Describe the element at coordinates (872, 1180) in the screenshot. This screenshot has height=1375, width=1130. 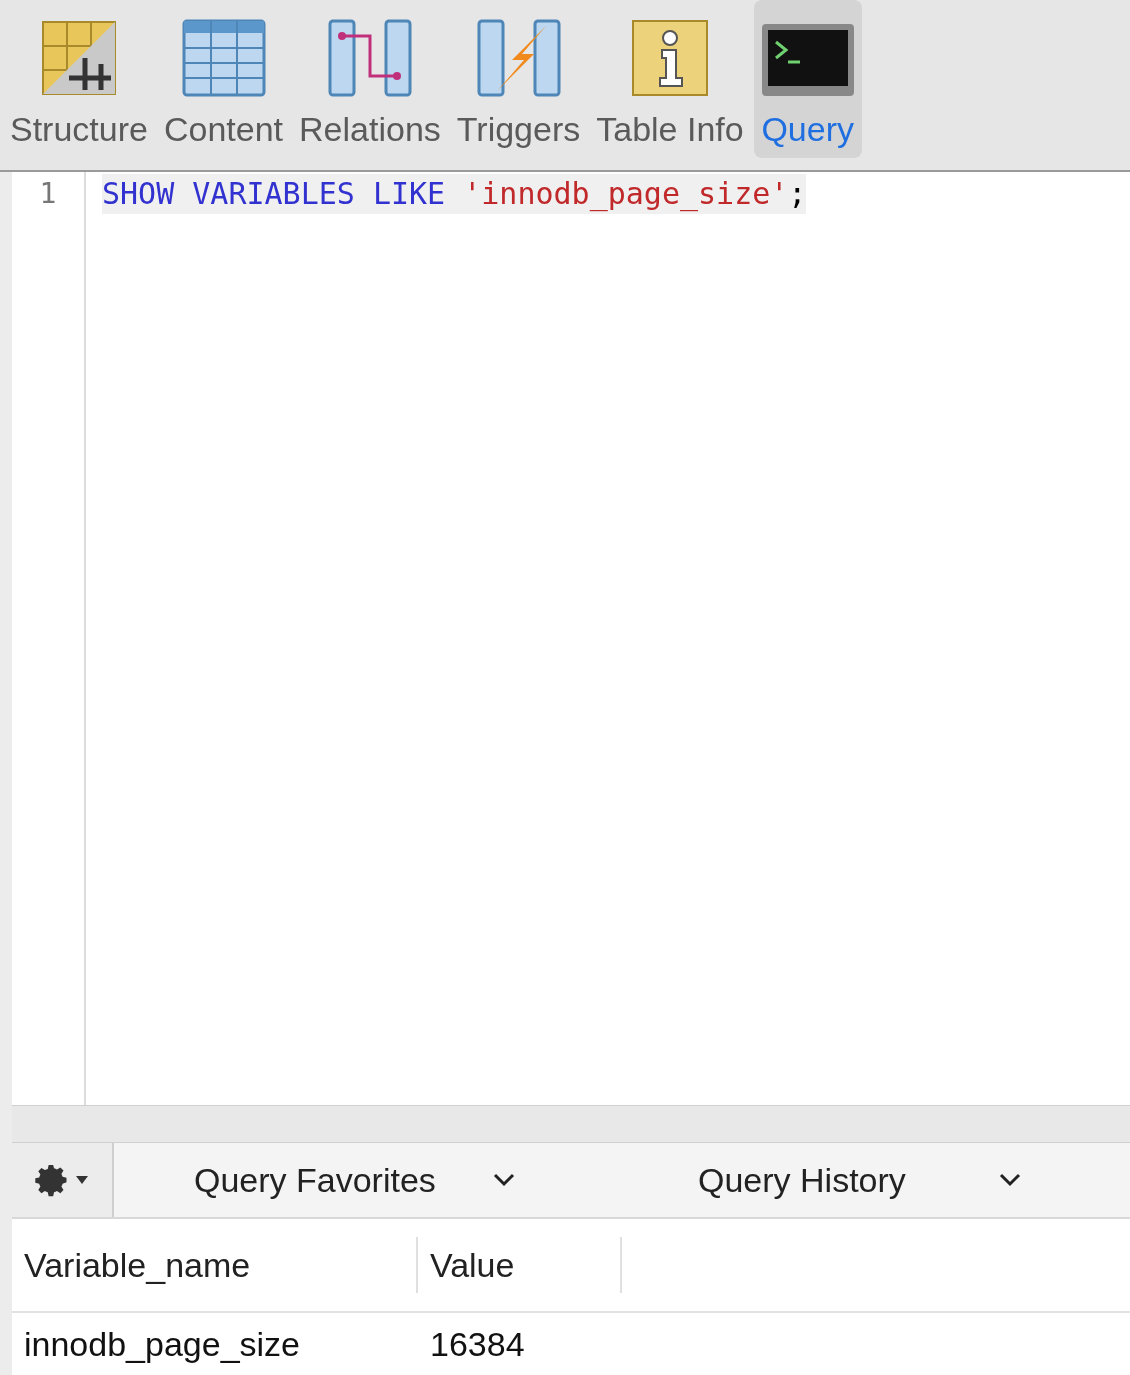
I see `query-history-dropdown: Query History` at that location.